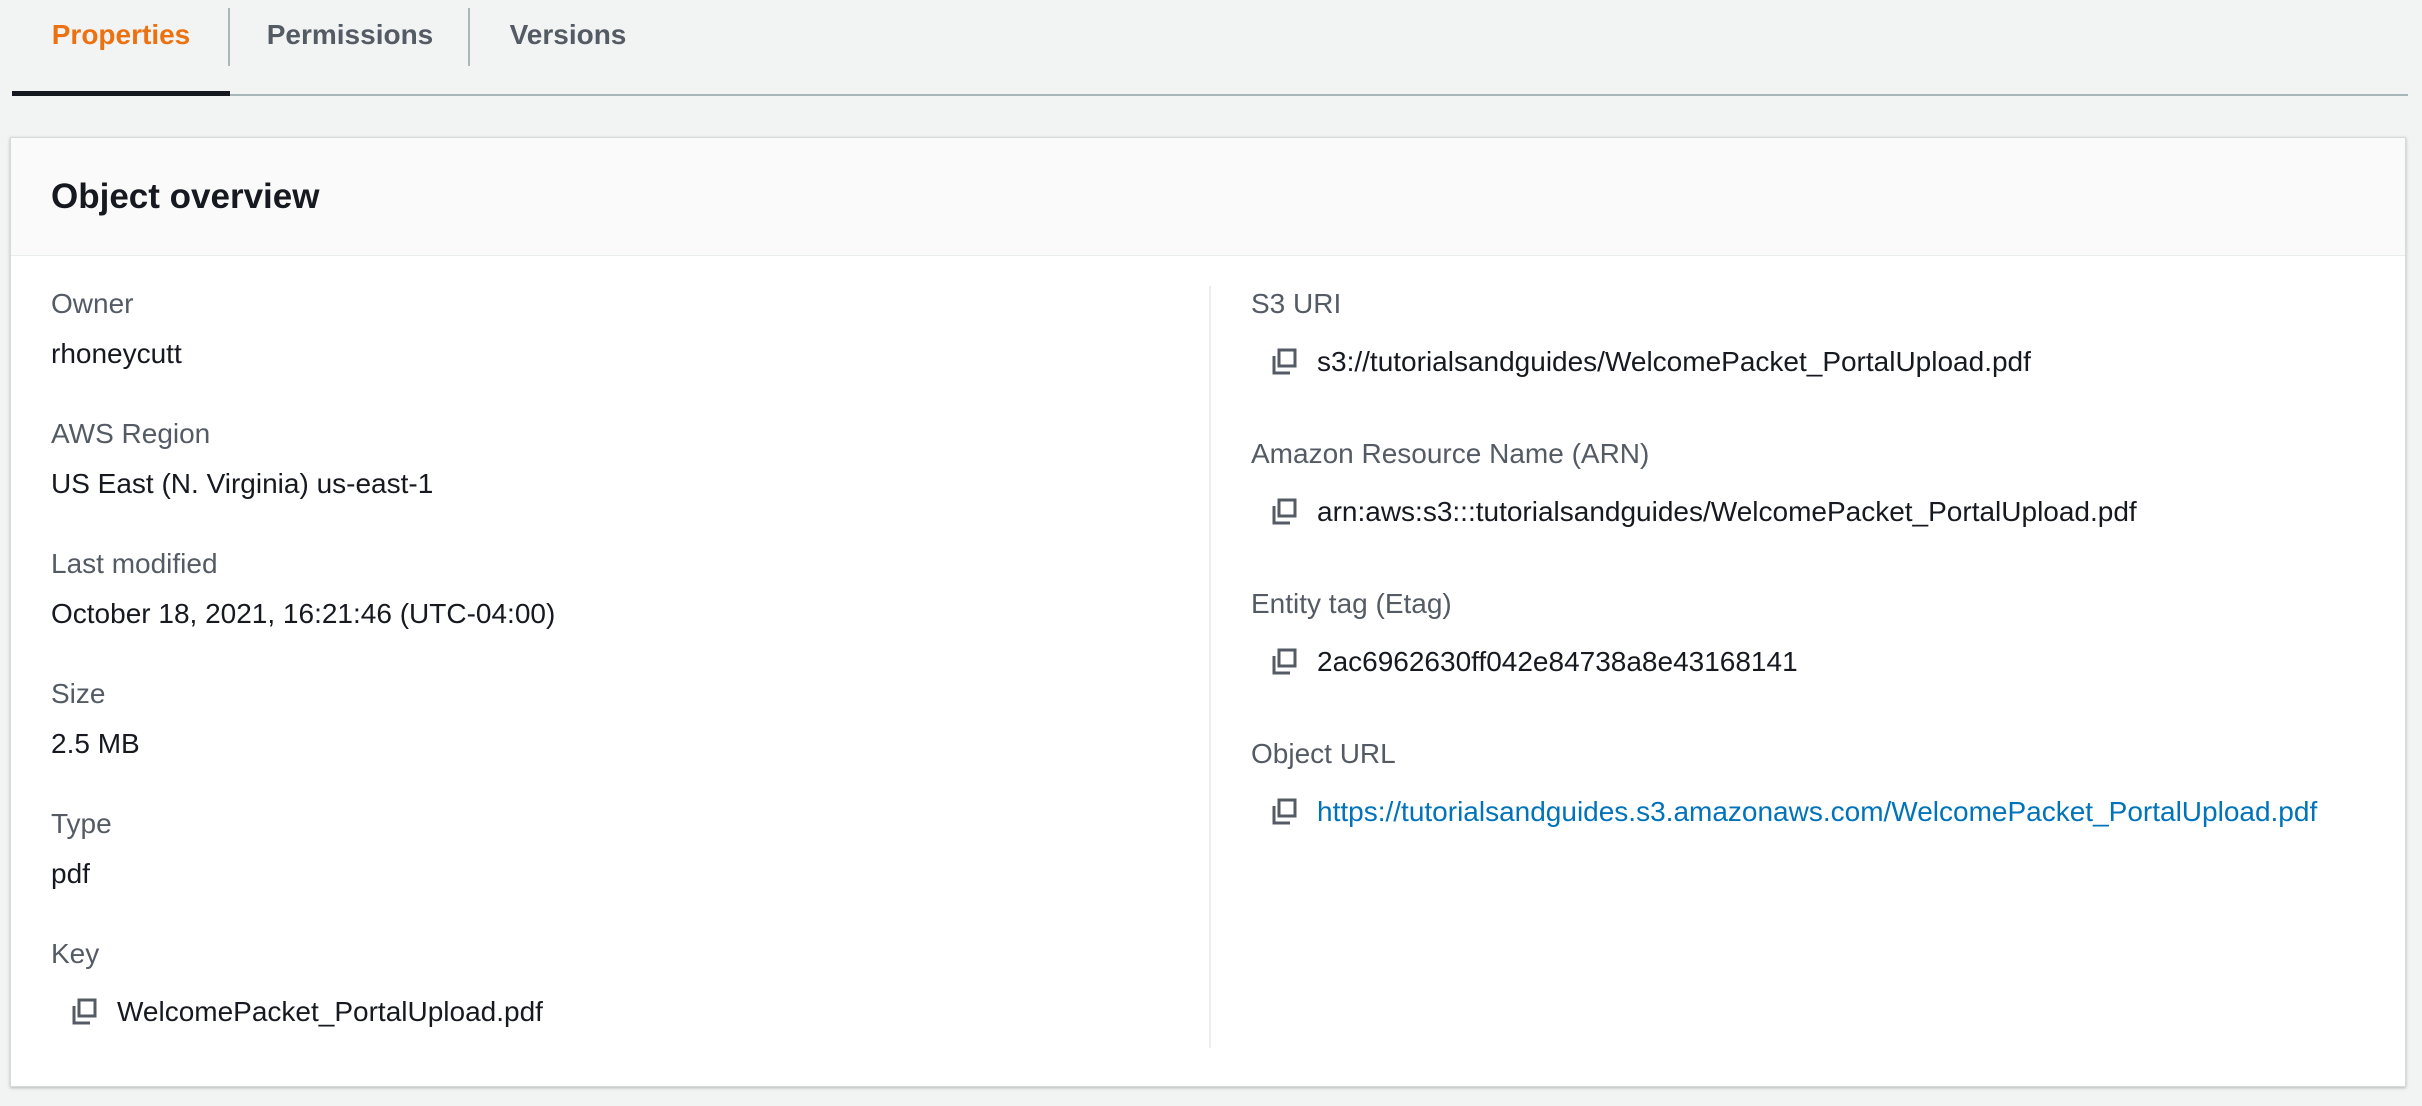  I want to click on tab-versions: Versions, so click(568, 47).